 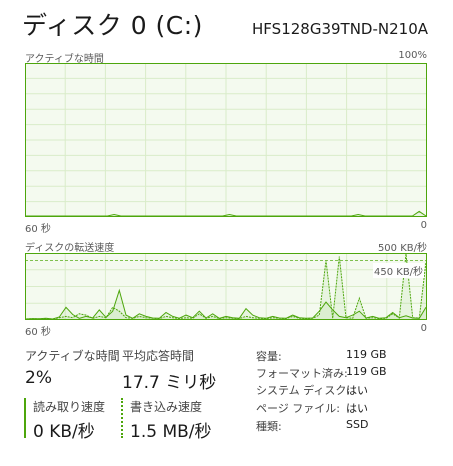 What do you see at coordinates (169, 383) in the screenshot?
I see `response-time-value: 17.7 ミリ秒` at bounding box center [169, 383].